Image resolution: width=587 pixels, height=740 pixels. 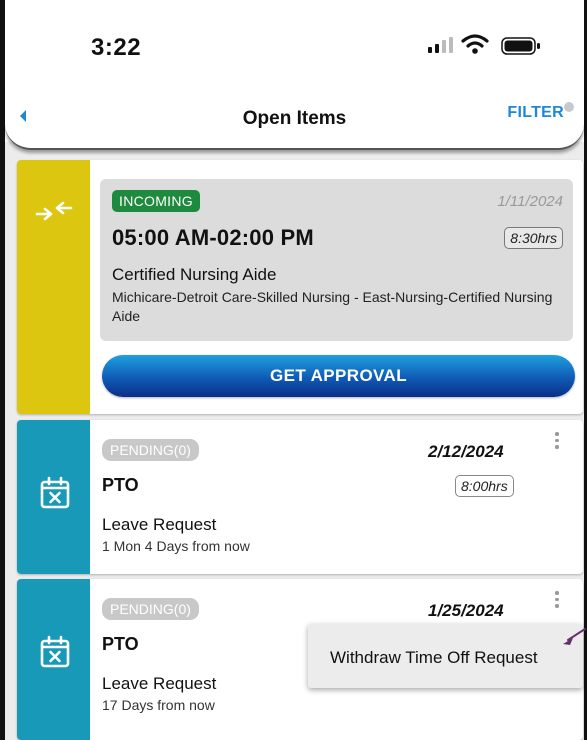 I want to click on app-header: Open Items FILTER, so click(x=294, y=119).